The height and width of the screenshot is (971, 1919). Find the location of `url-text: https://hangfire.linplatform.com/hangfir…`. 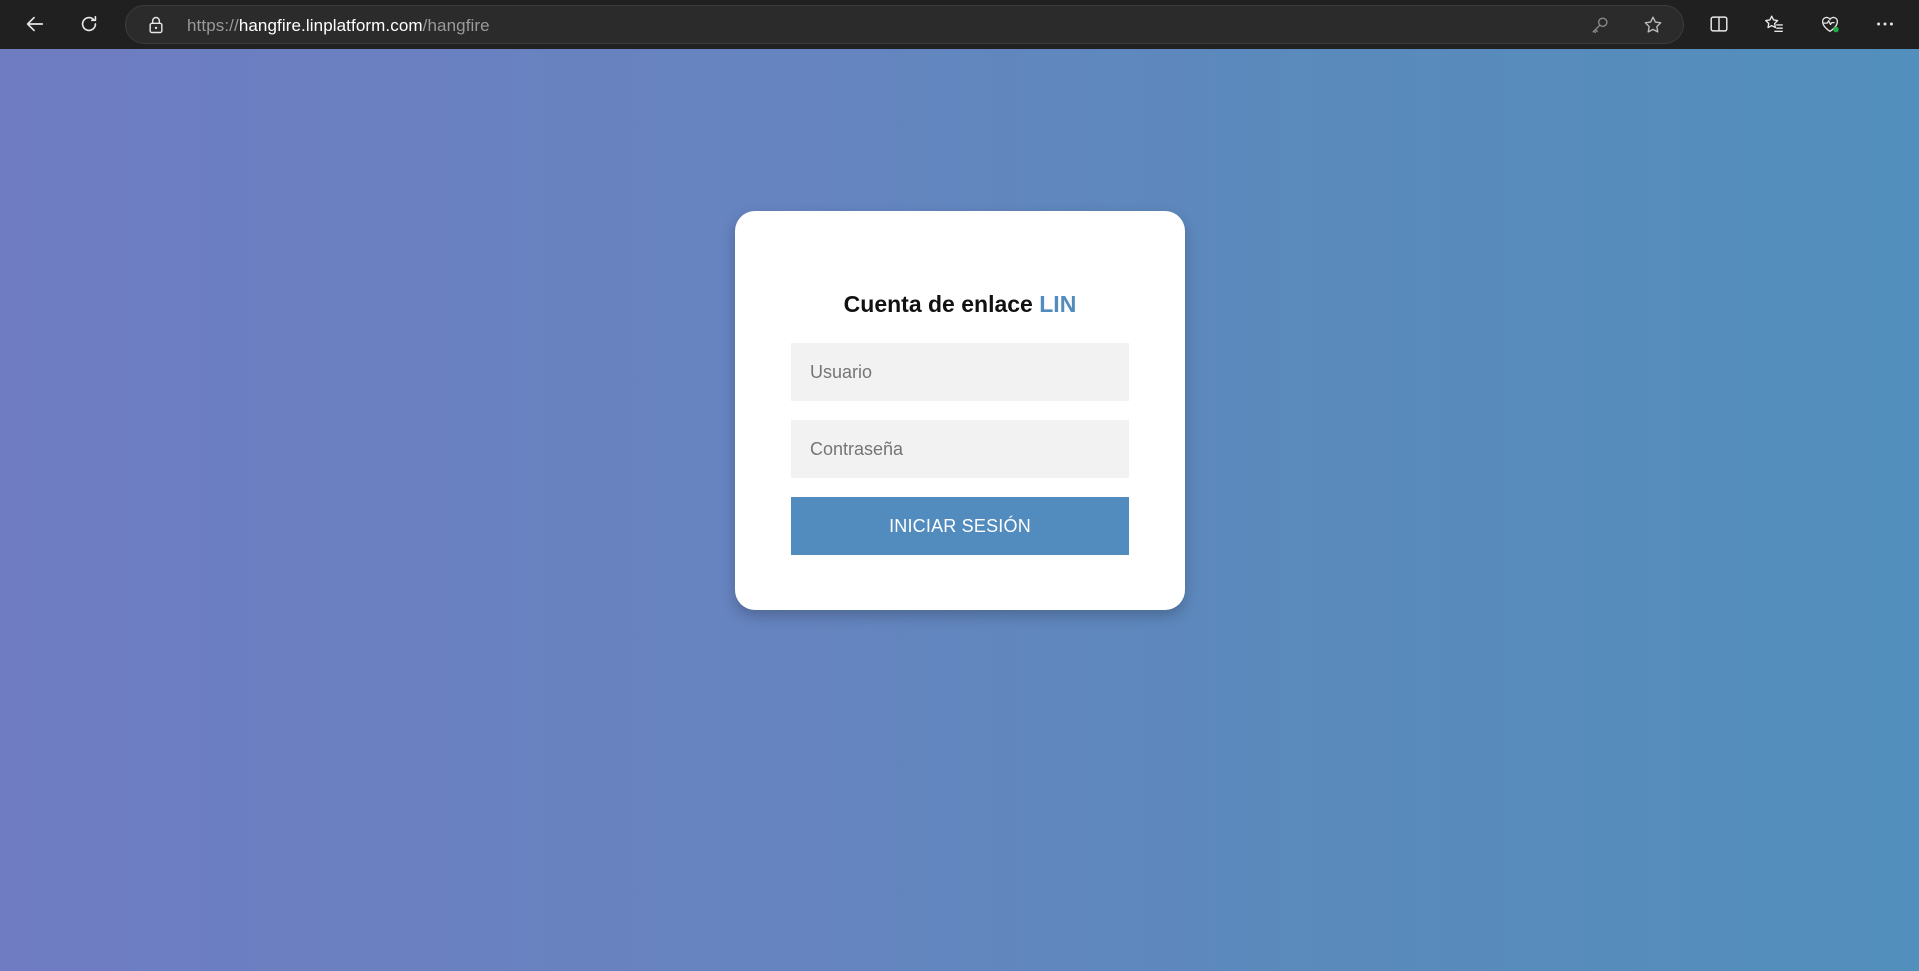

url-text: https://hangfire.linplatform.com/hangfir… is located at coordinates (338, 26).